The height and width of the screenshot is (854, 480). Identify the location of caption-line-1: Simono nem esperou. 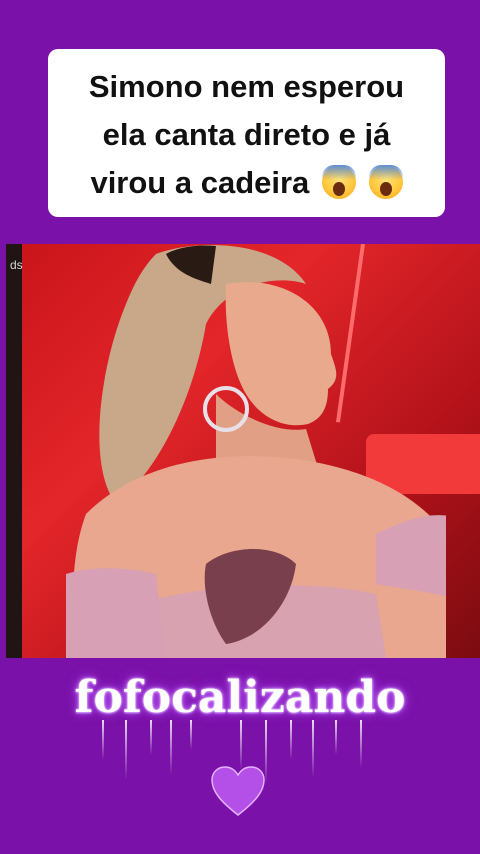
(246, 86).